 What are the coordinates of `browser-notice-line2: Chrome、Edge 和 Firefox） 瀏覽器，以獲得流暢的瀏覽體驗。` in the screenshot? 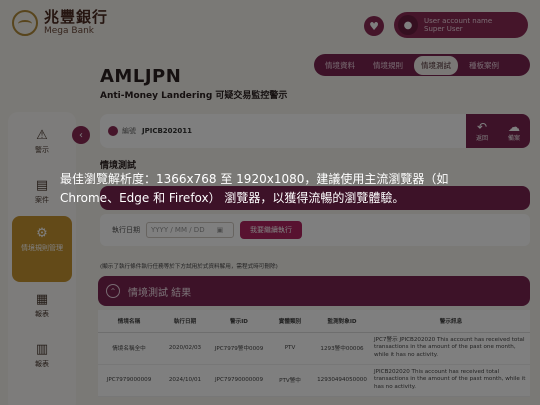 It's located at (232, 198).